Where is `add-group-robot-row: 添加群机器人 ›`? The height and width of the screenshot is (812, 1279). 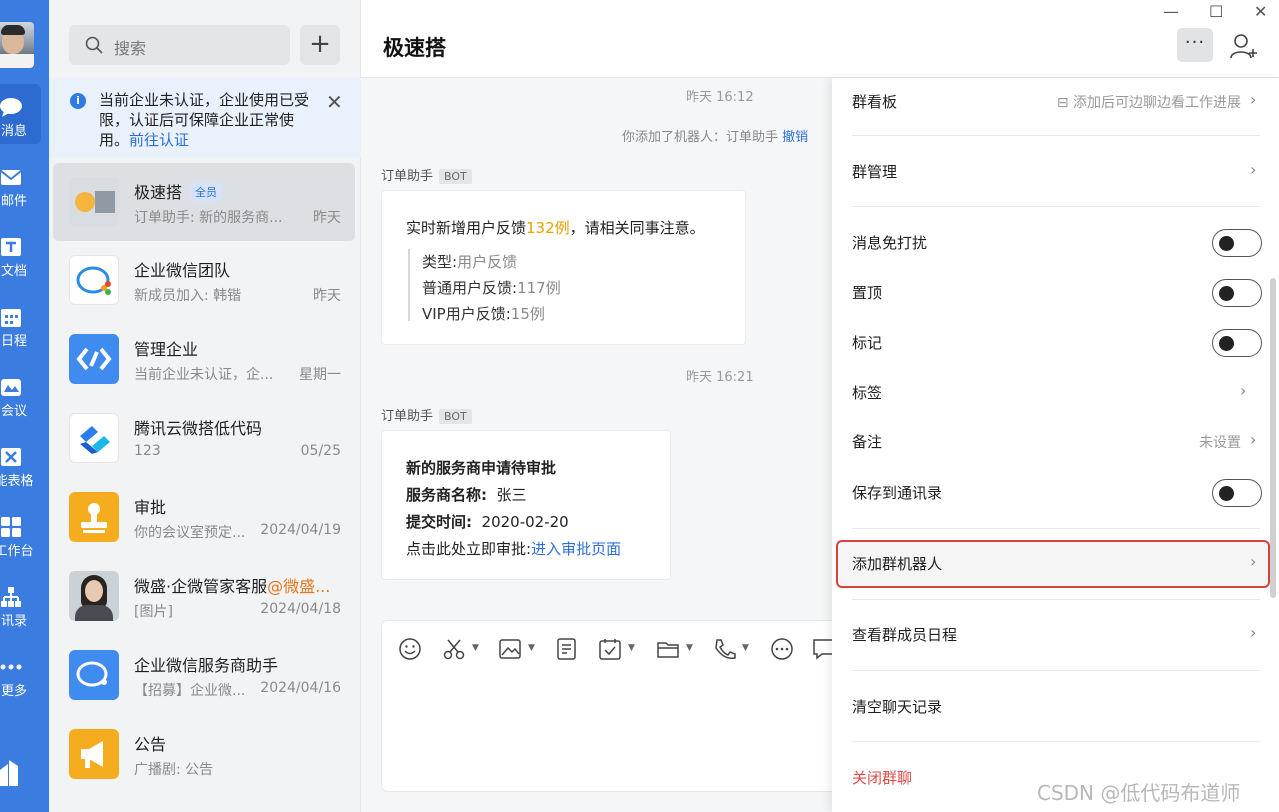 add-group-robot-row: 添加群机器人 › is located at coordinates (1053, 564).